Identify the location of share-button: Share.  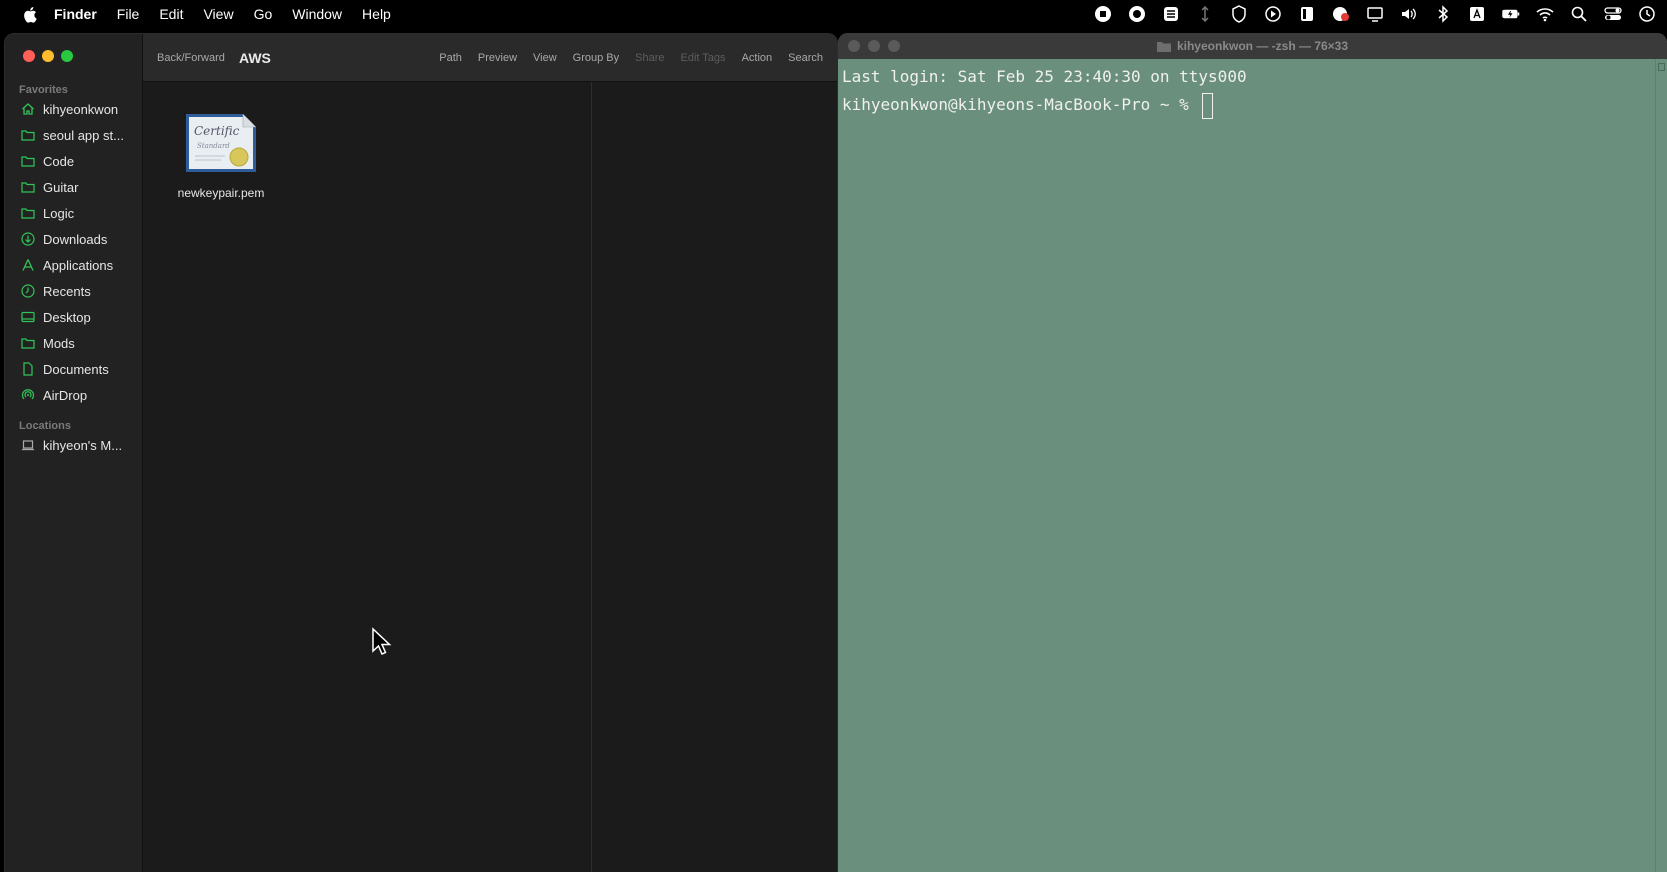
(649, 58).